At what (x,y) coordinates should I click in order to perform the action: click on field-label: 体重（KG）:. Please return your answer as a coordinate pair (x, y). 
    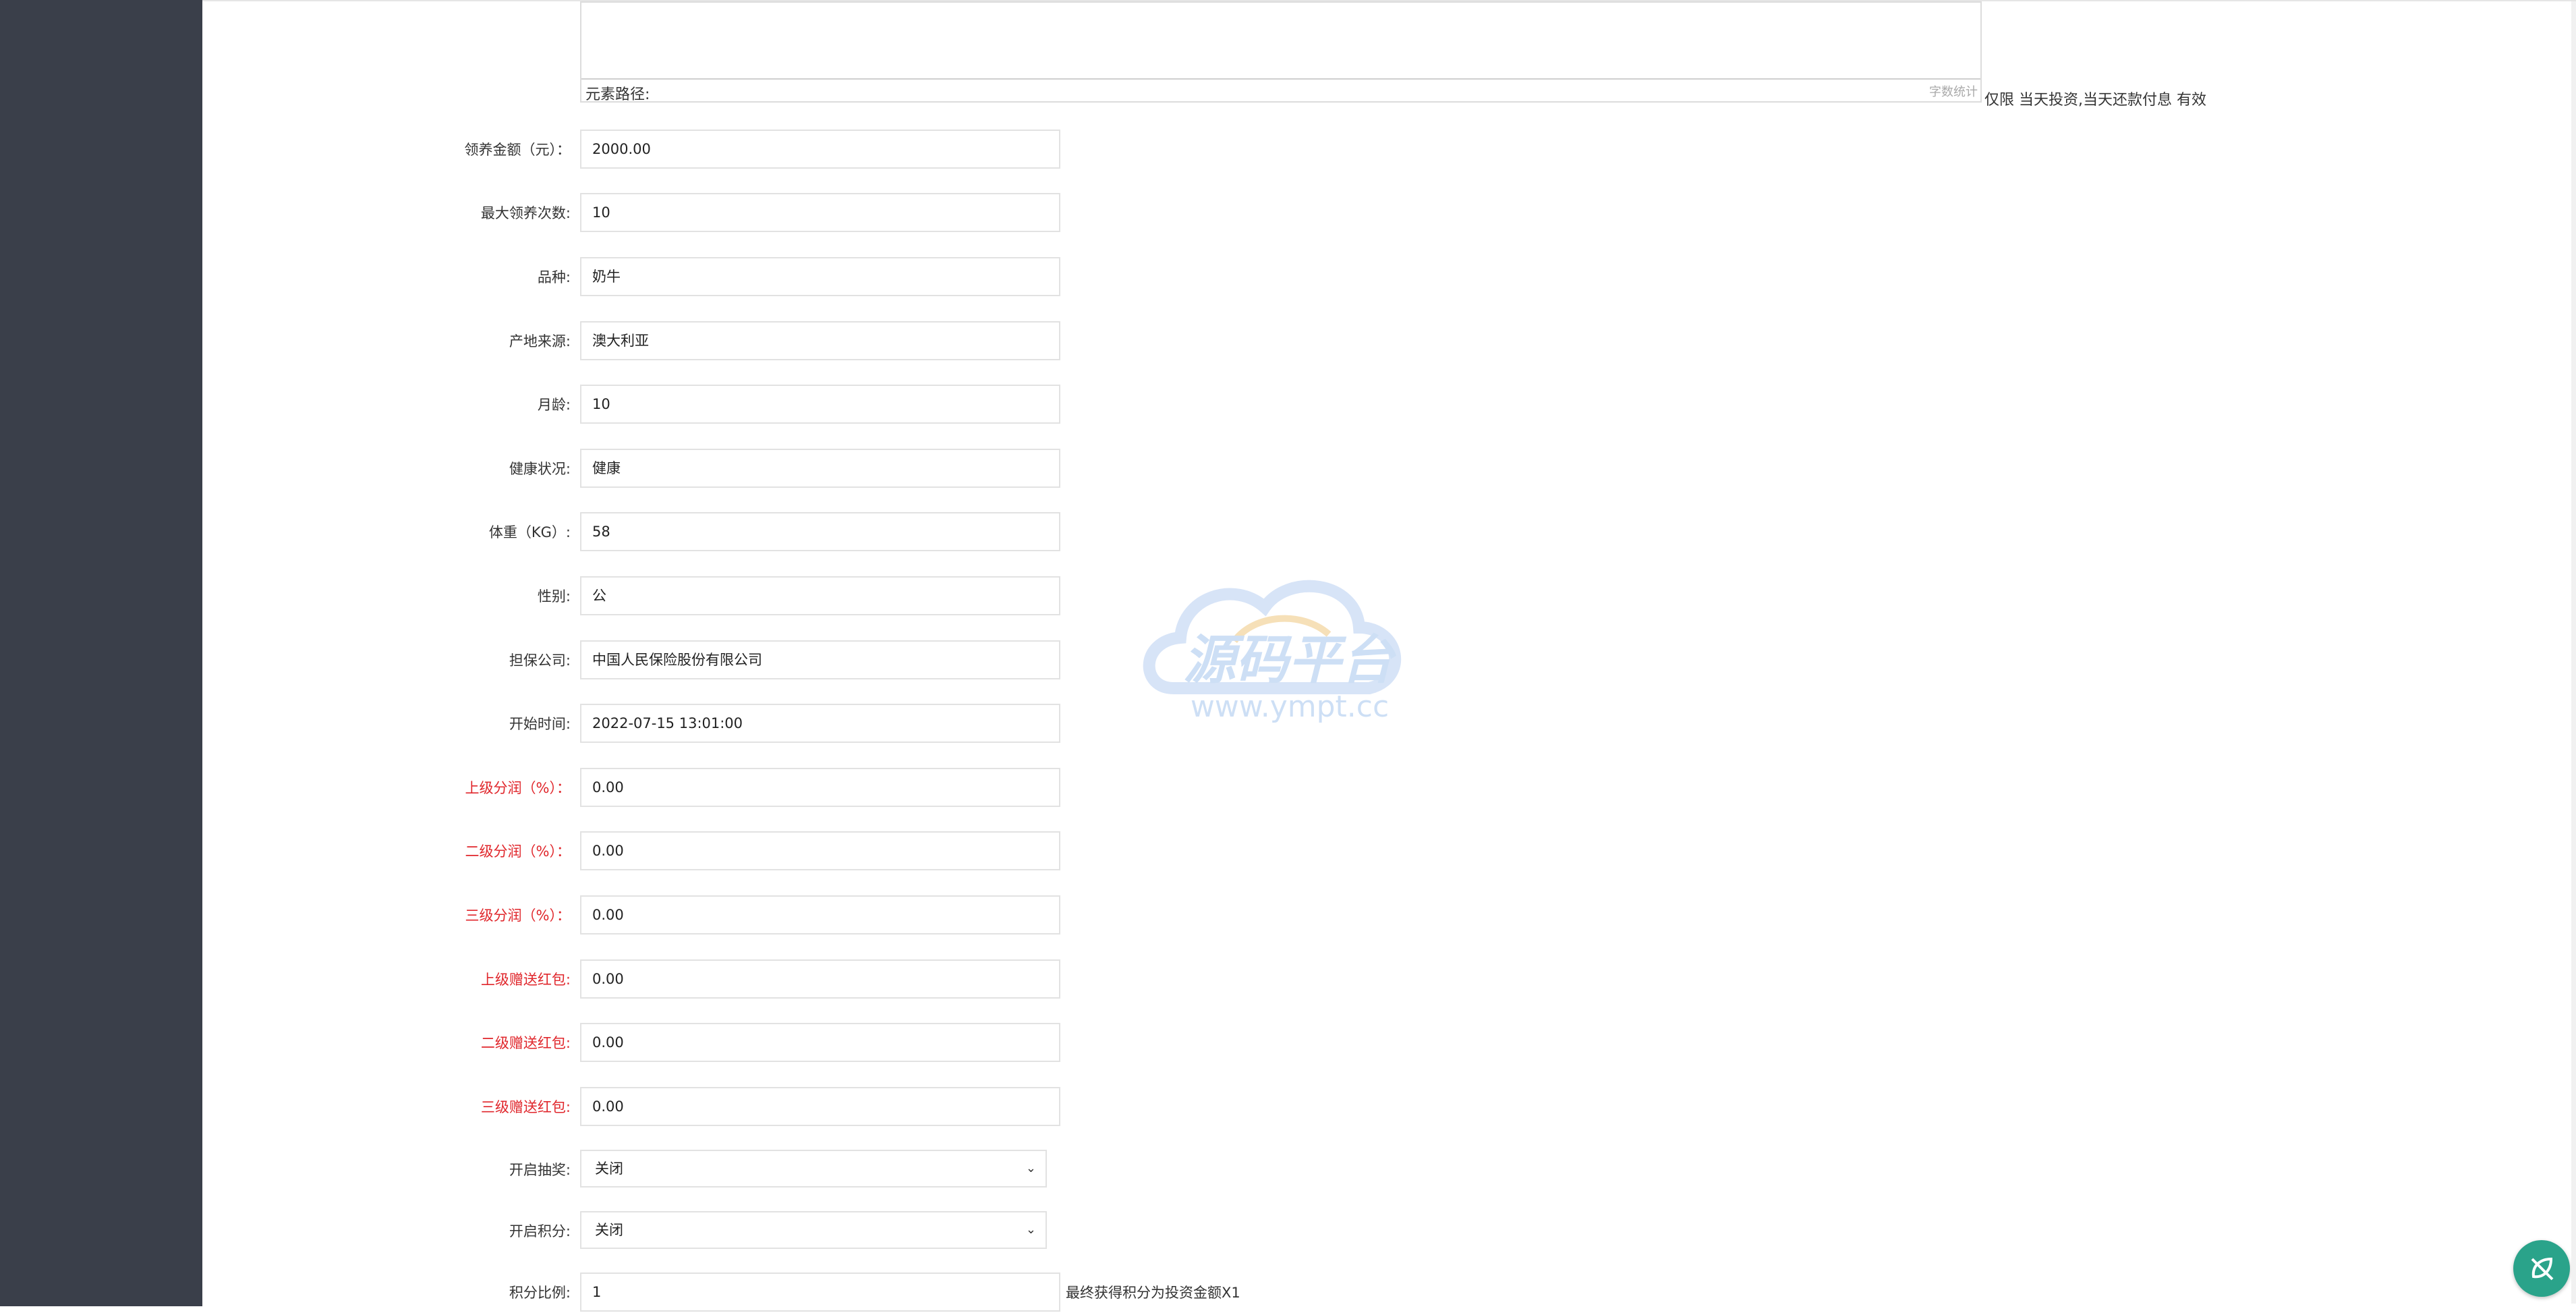
    Looking at the image, I should click on (529, 532).